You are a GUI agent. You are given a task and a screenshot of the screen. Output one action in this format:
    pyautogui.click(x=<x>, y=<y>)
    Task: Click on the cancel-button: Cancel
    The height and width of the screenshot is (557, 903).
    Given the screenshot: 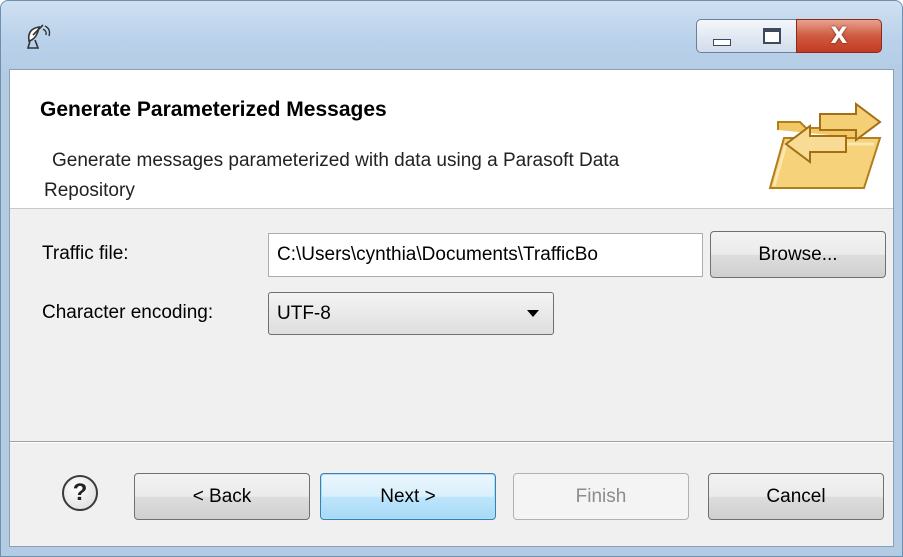 What is the action you would take?
    pyautogui.click(x=796, y=496)
    